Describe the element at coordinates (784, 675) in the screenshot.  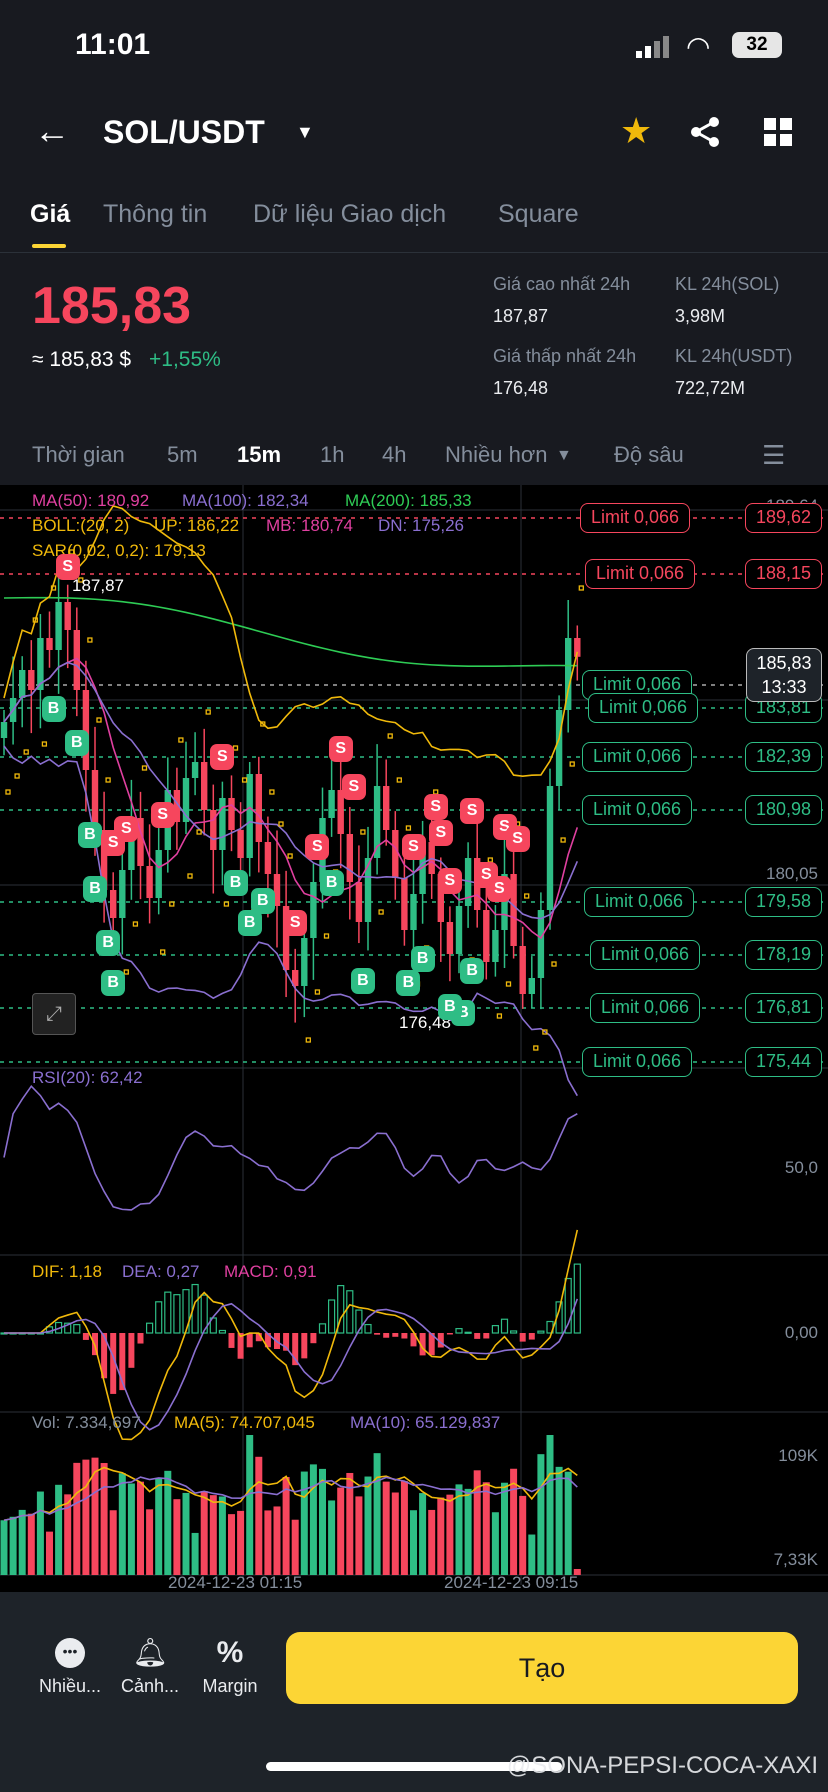
I see `current-price-tag: 185,83 13:33` at that location.